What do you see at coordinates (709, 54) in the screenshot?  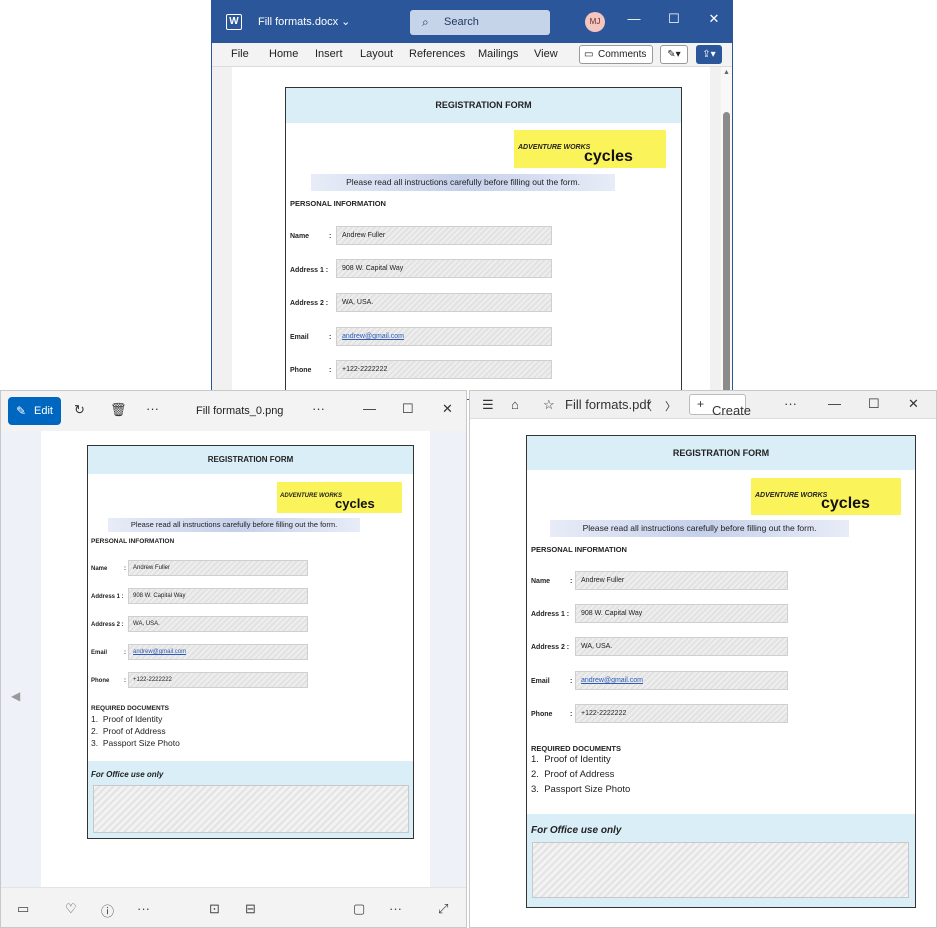 I see `share-button: ⇪▾` at bounding box center [709, 54].